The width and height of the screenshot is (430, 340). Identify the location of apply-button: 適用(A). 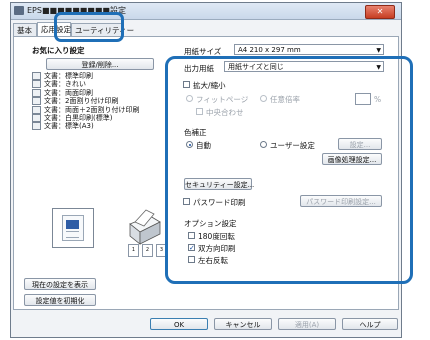
(307, 324).